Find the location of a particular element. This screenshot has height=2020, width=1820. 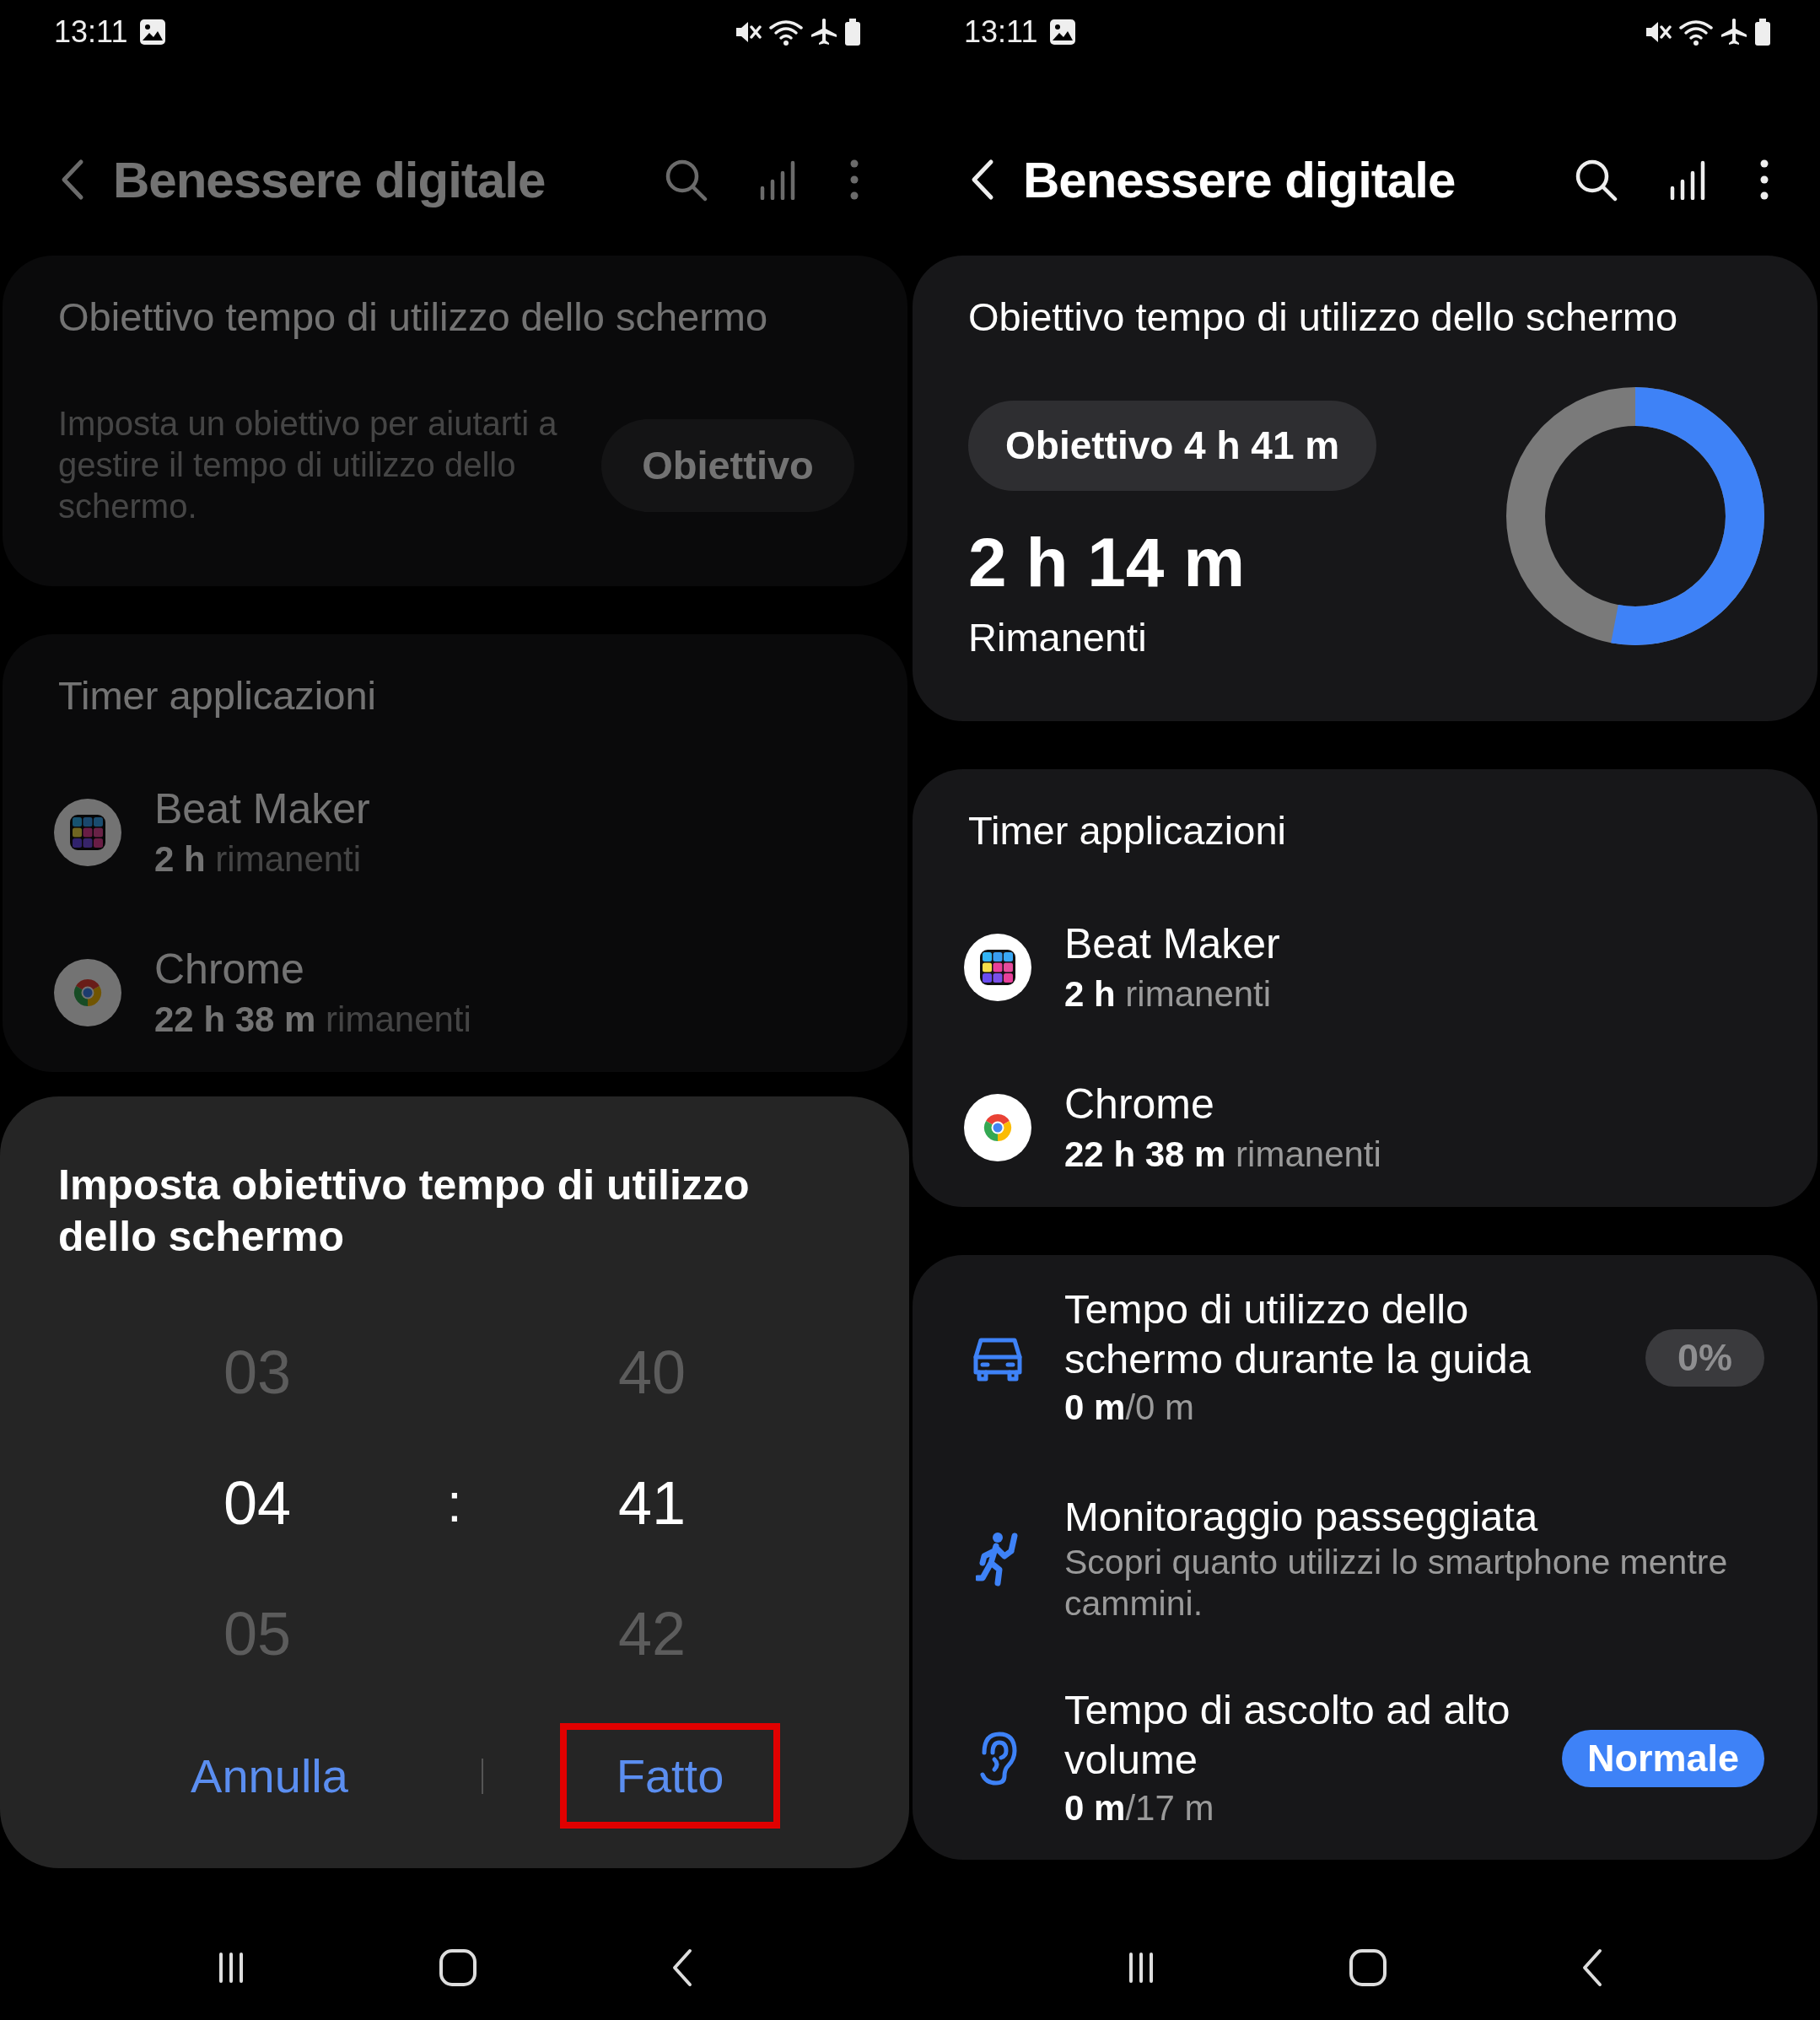

usage-time: 0 m/0 m is located at coordinates (1130, 1408).